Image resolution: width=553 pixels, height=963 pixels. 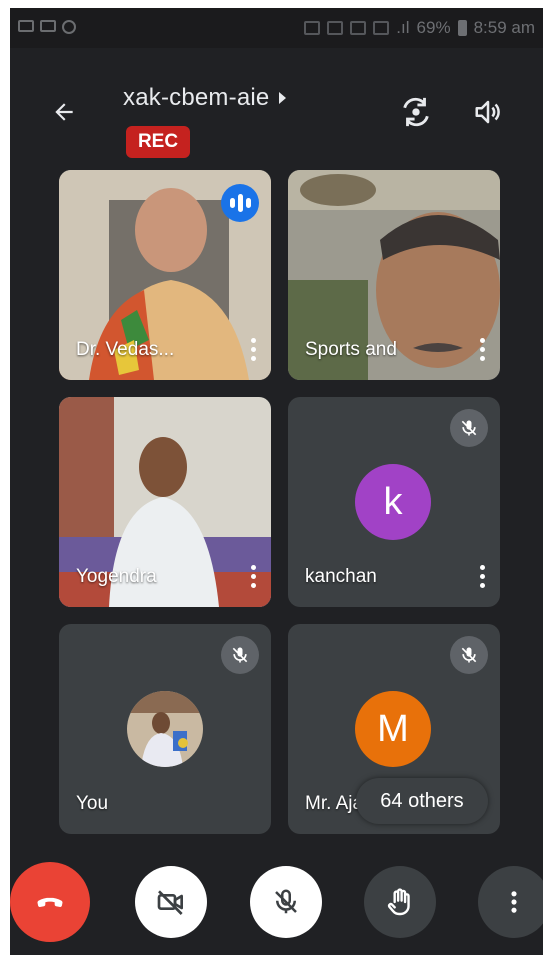 What do you see at coordinates (433, 27) in the screenshot?
I see `battery-percent: 69%` at bounding box center [433, 27].